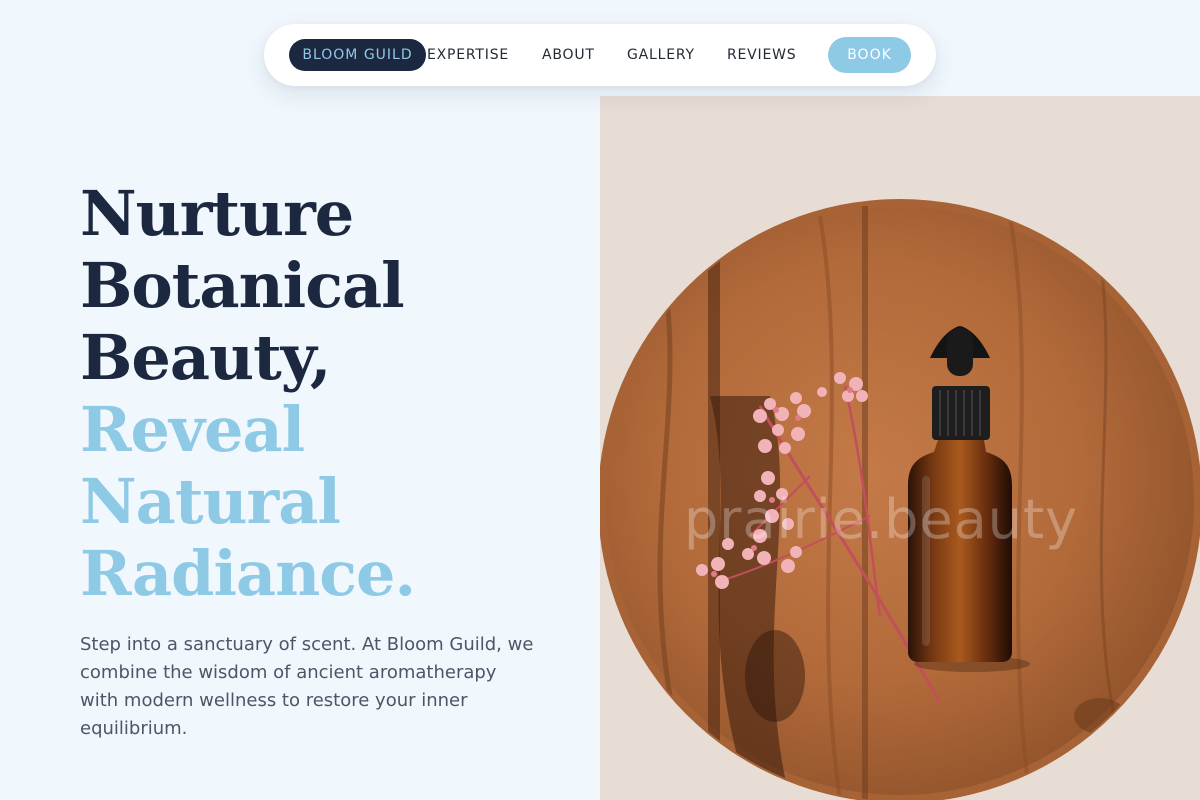  What do you see at coordinates (248, 573) in the screenshot?
I see `headline-line-6: Radiance.` at bounding box center [248, 573].